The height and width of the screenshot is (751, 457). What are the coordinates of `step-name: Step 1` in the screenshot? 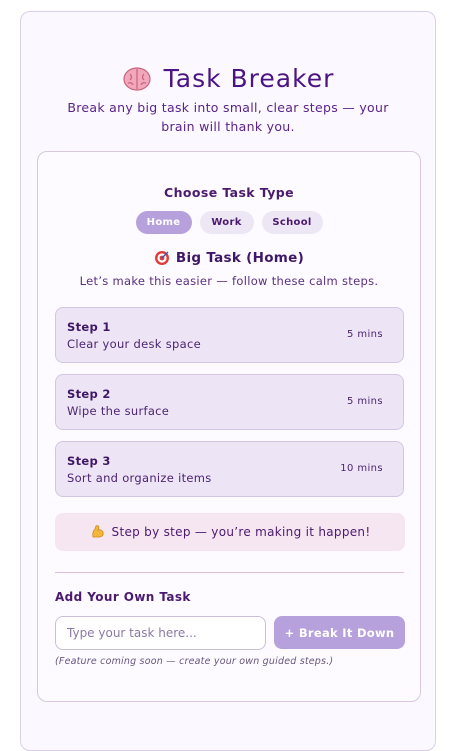 It's located at (89, 327).